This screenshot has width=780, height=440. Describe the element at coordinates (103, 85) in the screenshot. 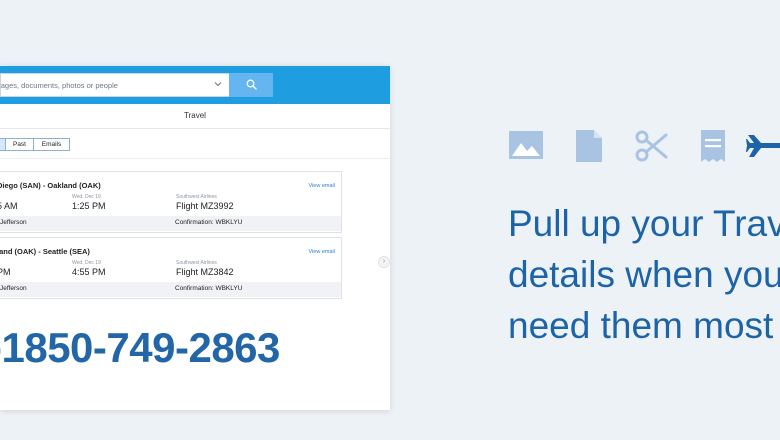

I see `search-input` at that location.